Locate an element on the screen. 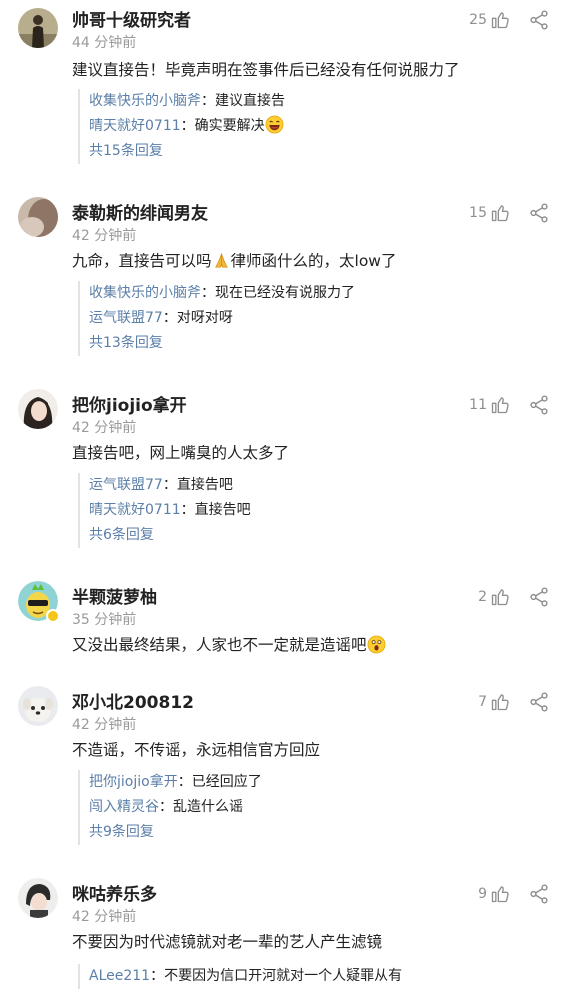 This screenshot has height=1000, width=572. reply-preview: 运气联盟77：直接告吧 晴天就好0711：直接告吧 共6条回复 is located at coordinates (164, 510).